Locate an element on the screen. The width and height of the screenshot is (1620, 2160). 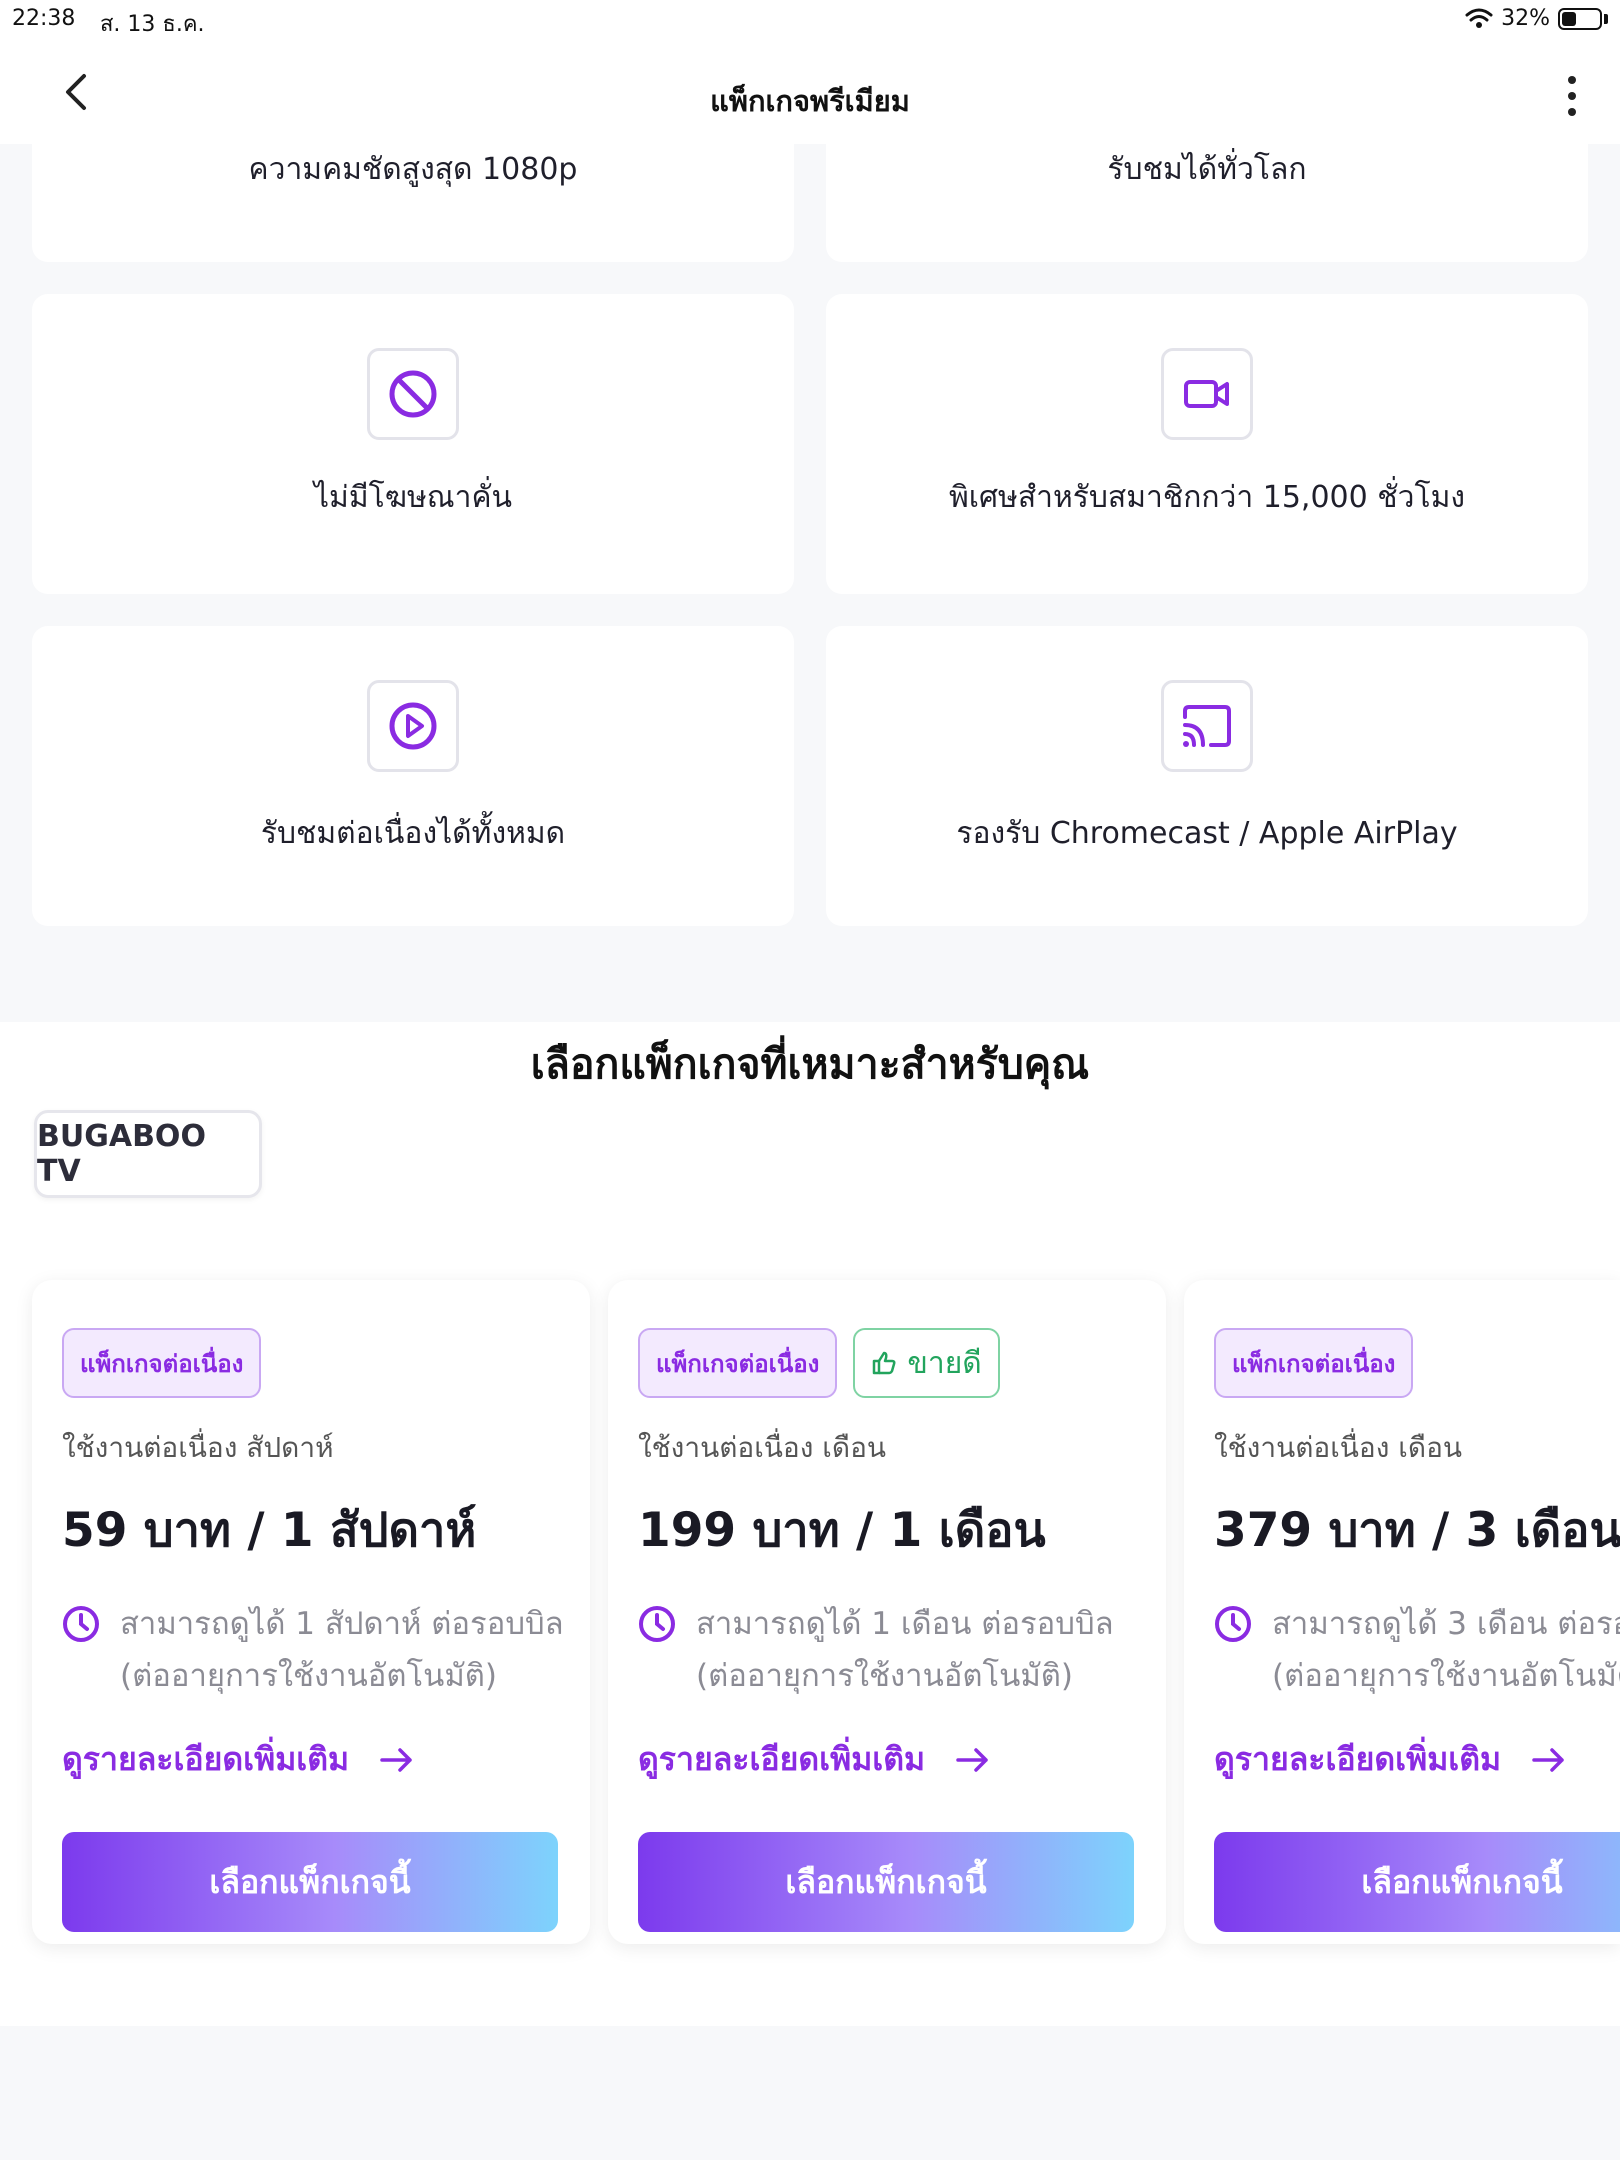
best-seller-label: ขายดี is located at coordinates (944, 1363).